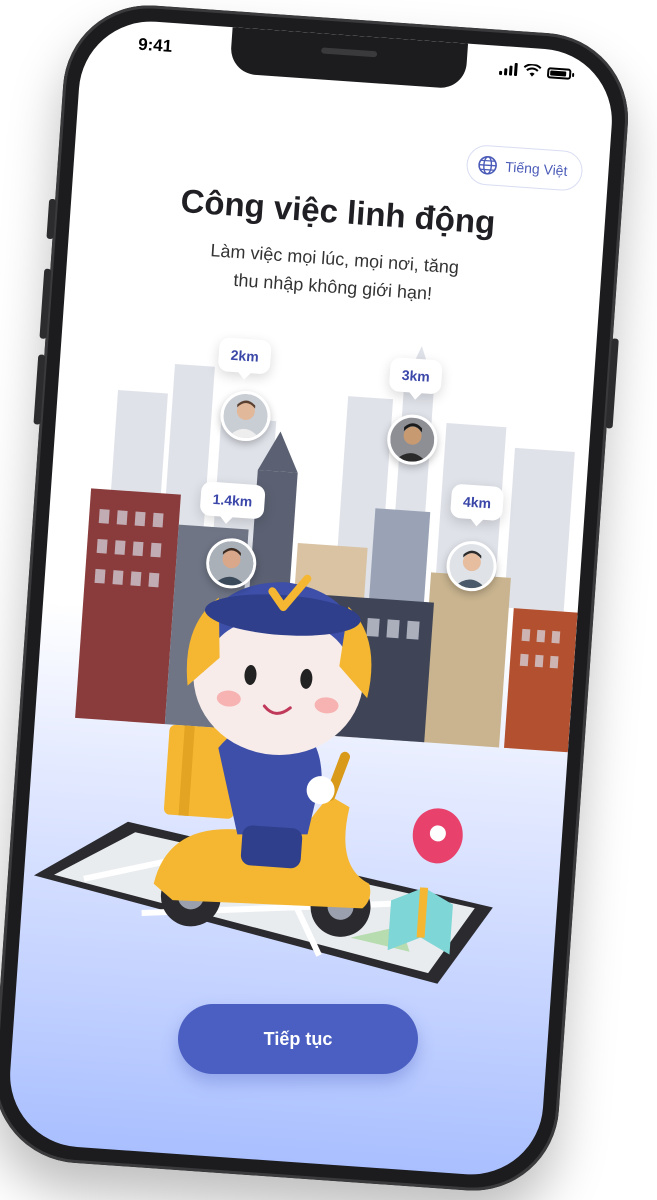 The width and height of the screenshot is (657, 1200). What do you see at coordinates (415, 375) in the screenshot?
I see `distance-bubble: 3km` at bounding box center [415, 375].